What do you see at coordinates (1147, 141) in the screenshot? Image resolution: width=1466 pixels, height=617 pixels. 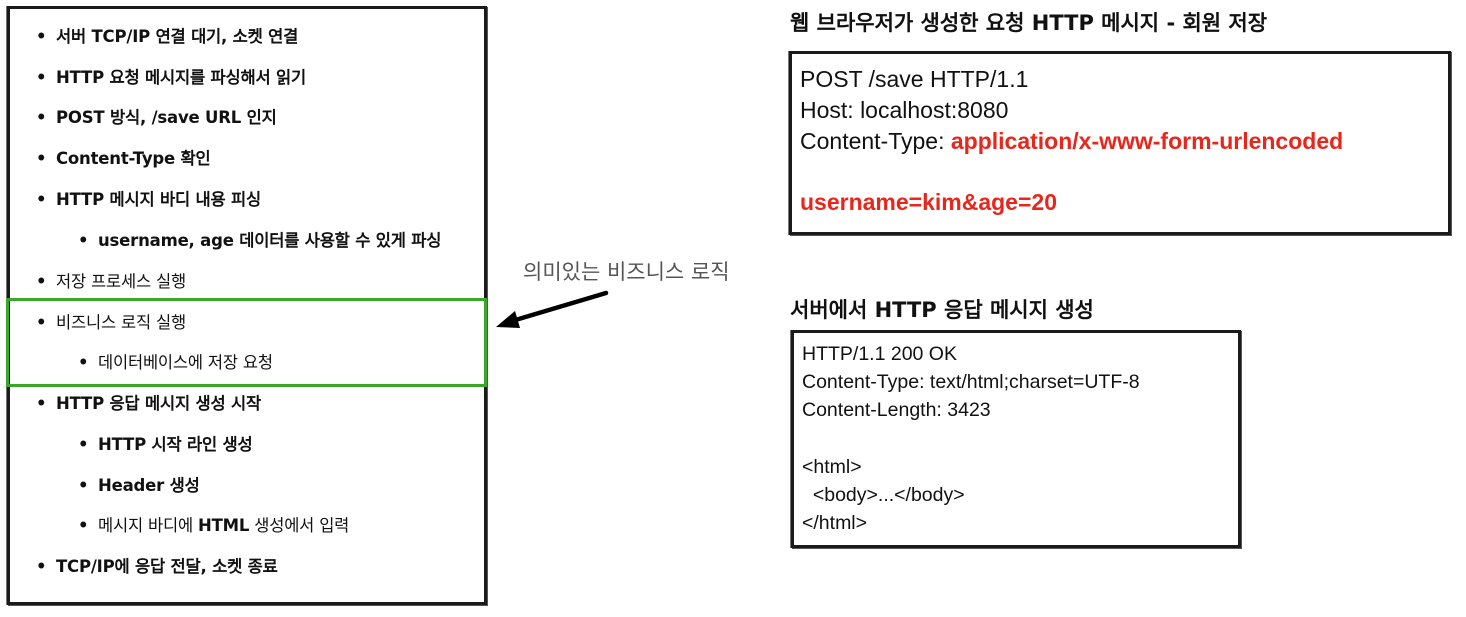 I see `content-type-value: application/x-www-form-urlencoded` at bounding box center [1147, 141].